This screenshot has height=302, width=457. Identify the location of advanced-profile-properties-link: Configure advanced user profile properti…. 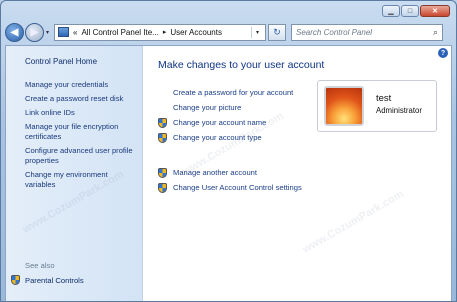
(81, 156).